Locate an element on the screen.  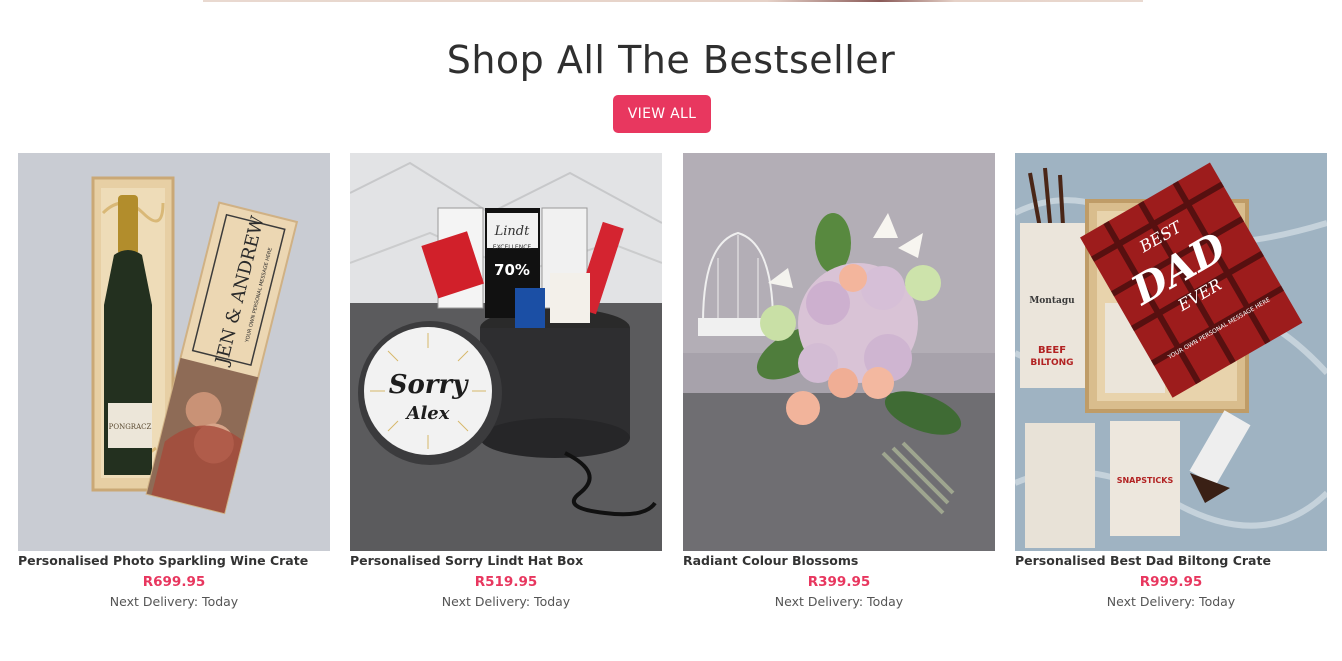
lid-name-text: Alex is located at coordinates (427, 413).